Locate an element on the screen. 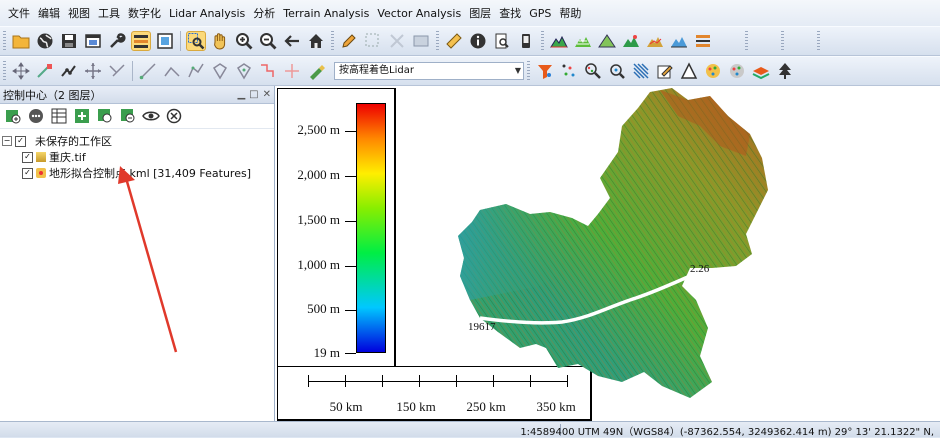  feature5-icon is located at coordinates (292, 71).